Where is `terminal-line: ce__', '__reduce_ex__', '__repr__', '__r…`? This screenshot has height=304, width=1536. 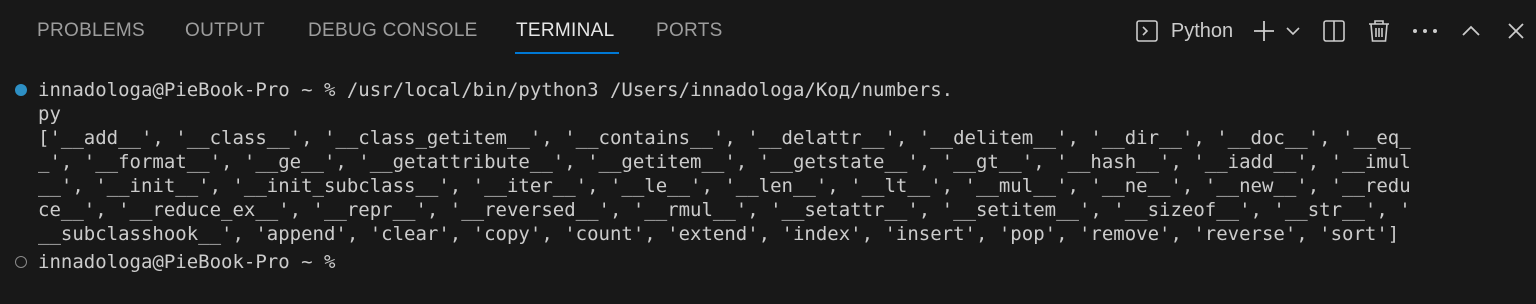 terminal-line: ce__', '__reduce_ex__', '__repr__', '__r… is located at coordinates (724, 210).